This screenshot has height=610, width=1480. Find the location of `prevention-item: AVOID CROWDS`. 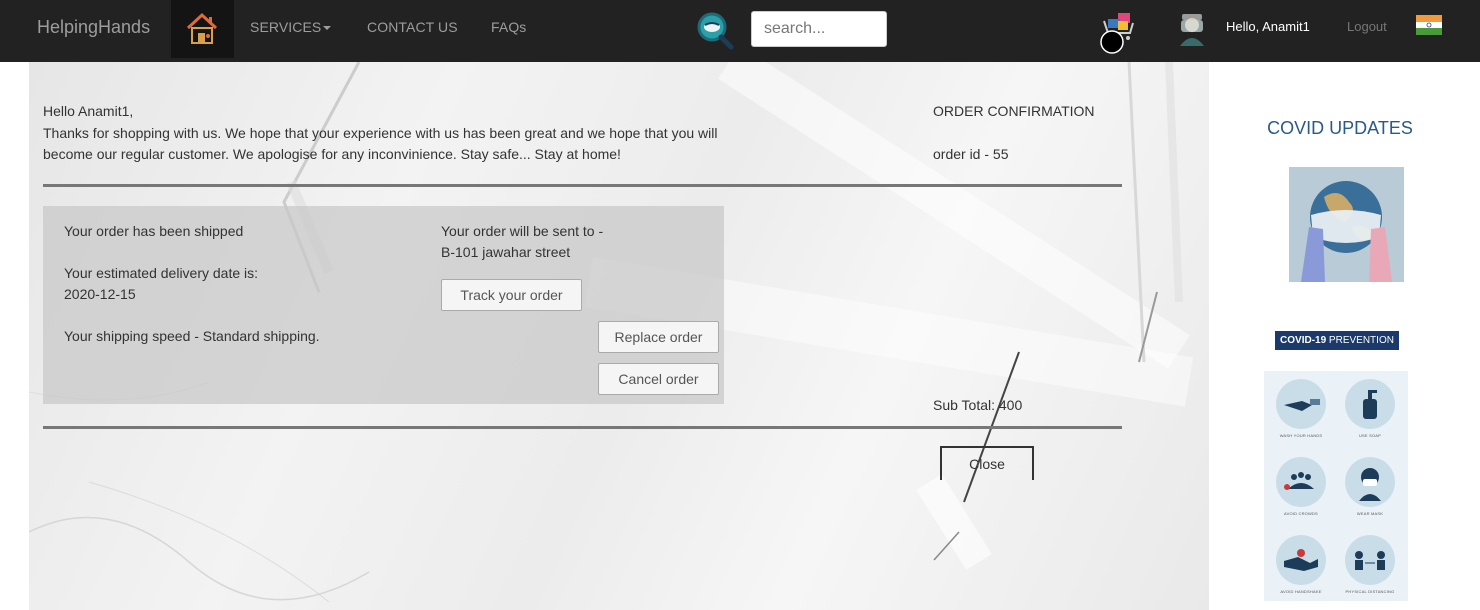

prevention-item: AVOID CROWDS is located at coordinates (1301, 486).